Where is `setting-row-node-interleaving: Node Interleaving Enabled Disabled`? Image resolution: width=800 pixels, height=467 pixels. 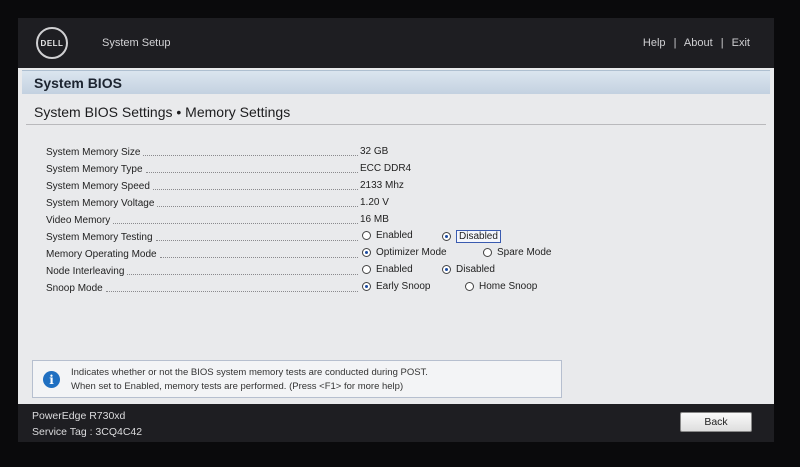
setting-row-node-interleaving: Node Interleaving Enabled Disabled is located at coordinates (396, 271).